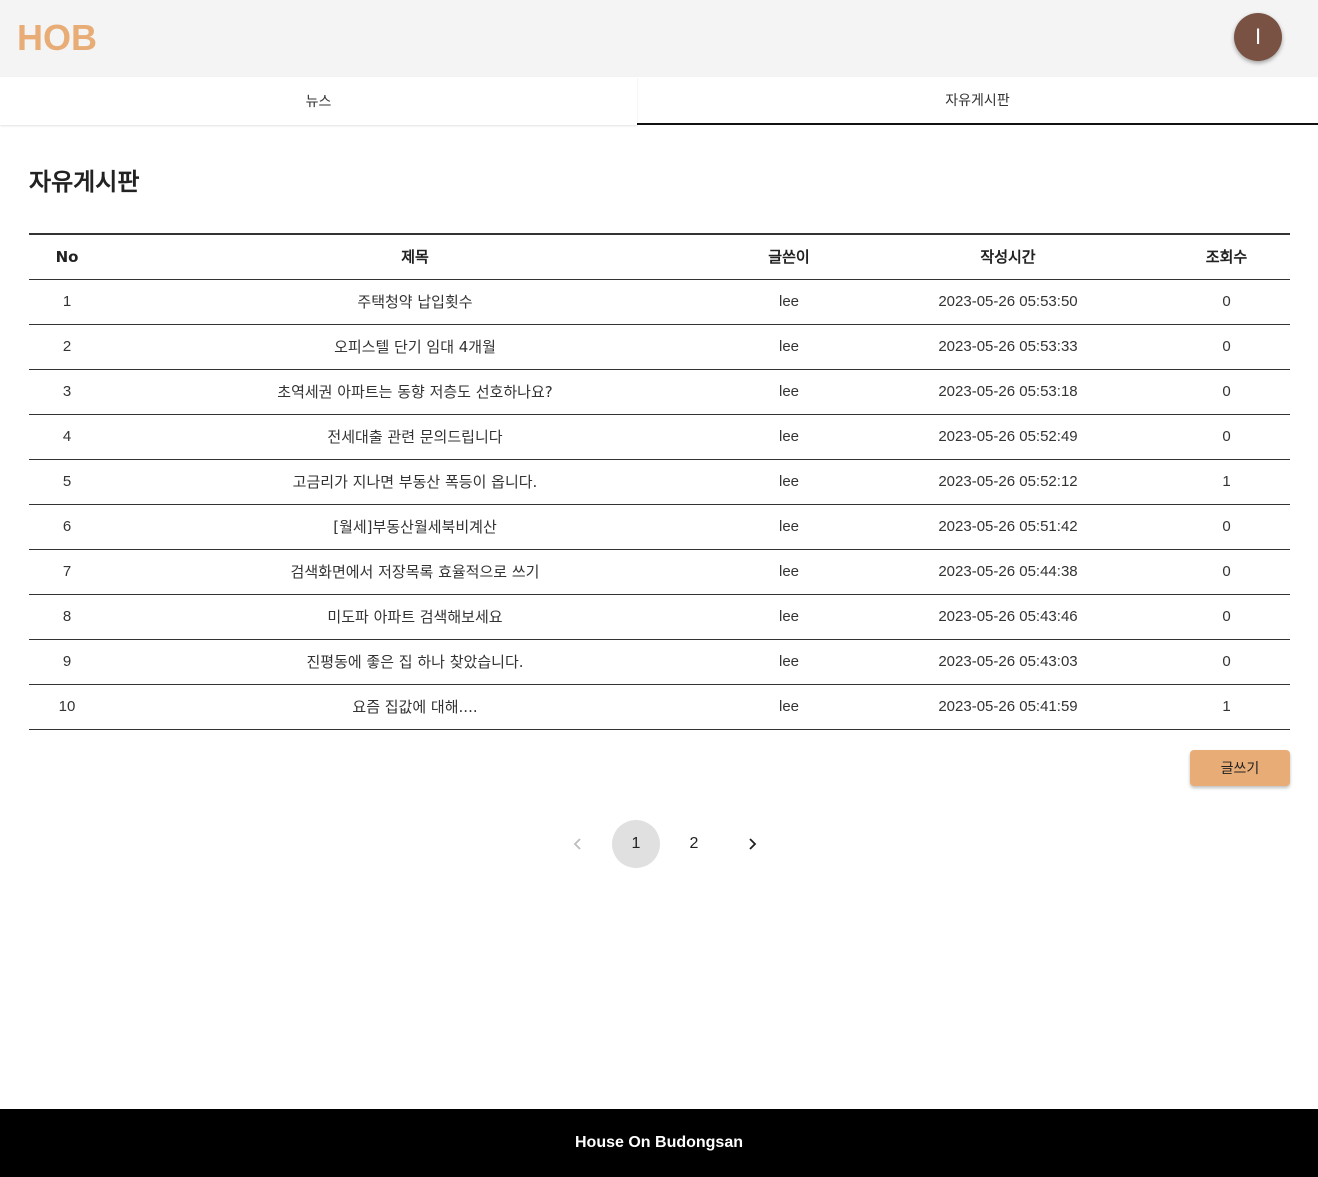 This screenshot has width=1318, height=1177. Describe the element at coordinates (1240, 768) in the screenshot. I see `write-post-button: 글쓰기` at that location.